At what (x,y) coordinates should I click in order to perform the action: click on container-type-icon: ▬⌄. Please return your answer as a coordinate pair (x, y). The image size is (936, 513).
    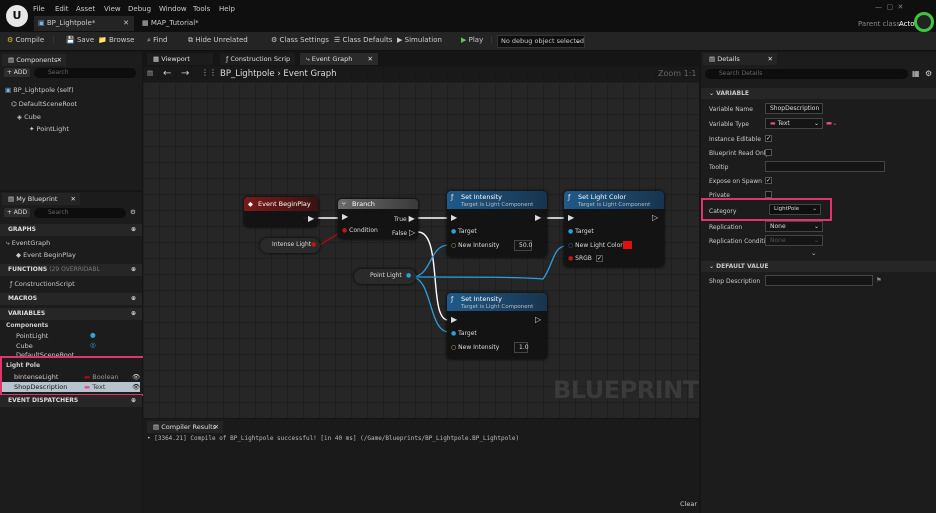
    Looking at the image, I should click on (832, 123).